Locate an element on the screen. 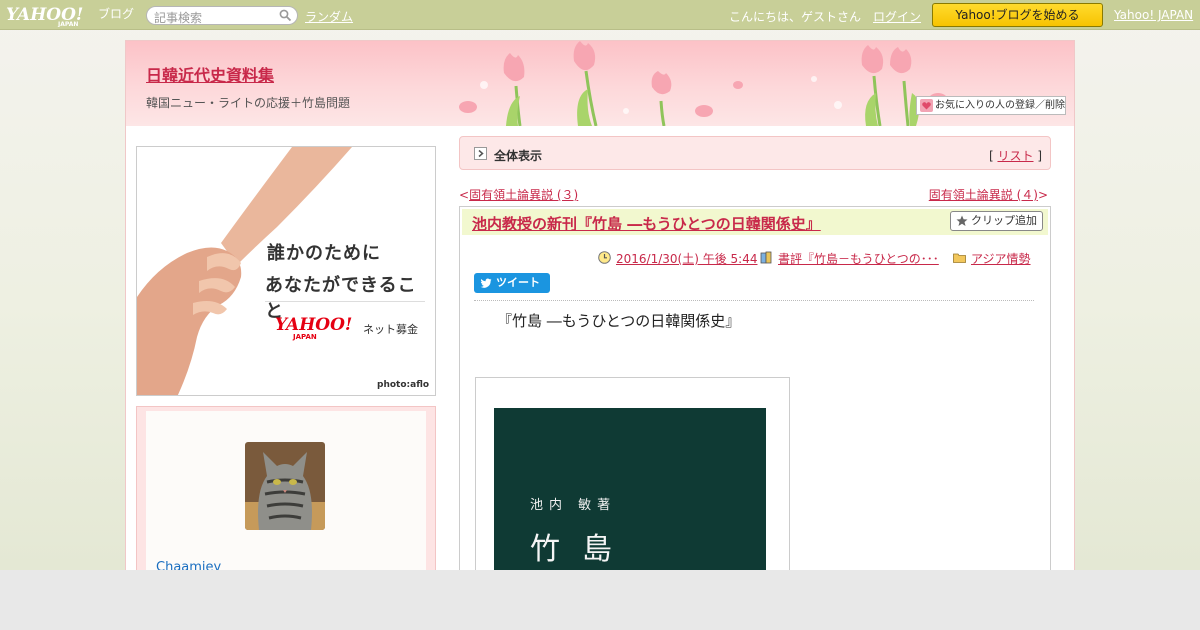 The width and height of the screenshot is (1200, 630). yahoo-japan-link: Yahoo! JAPAN is located at coordinates (1153, 15).